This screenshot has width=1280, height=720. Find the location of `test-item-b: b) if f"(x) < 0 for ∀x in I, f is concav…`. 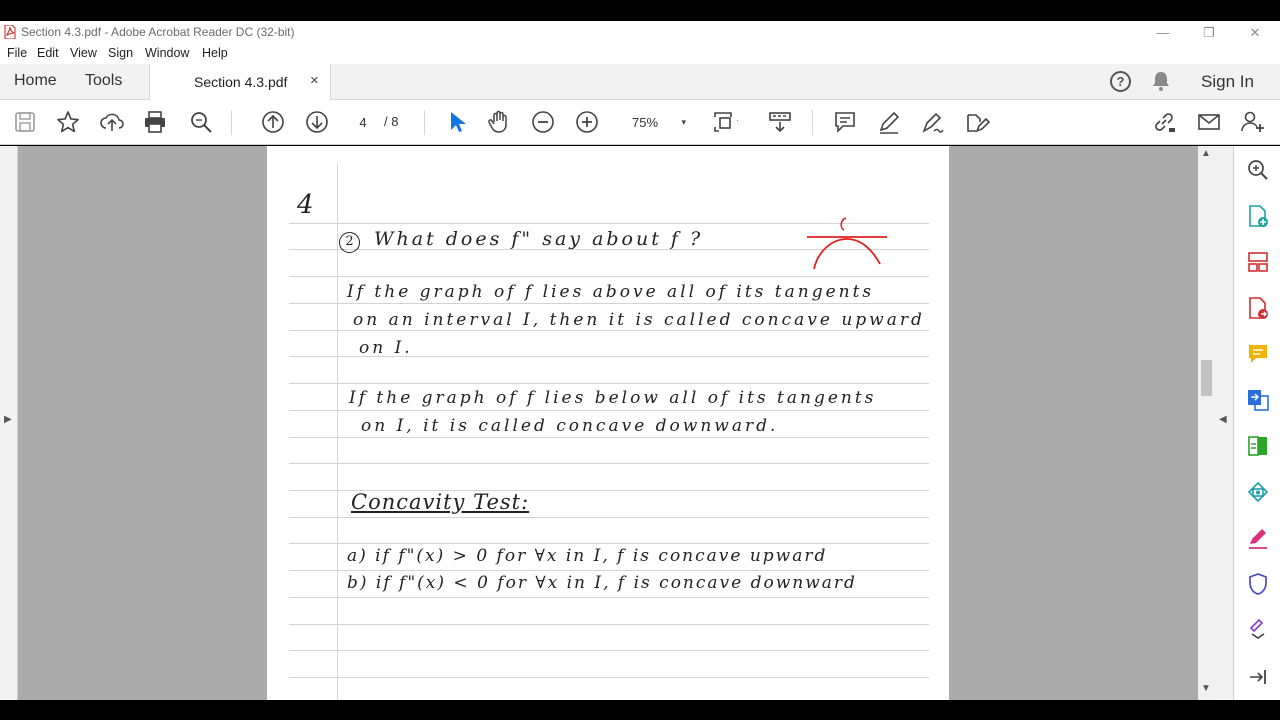

test-item-b: b) if f"(x) < 0 for ∀x in I, f is concav… is located at coordinates (602, 583).